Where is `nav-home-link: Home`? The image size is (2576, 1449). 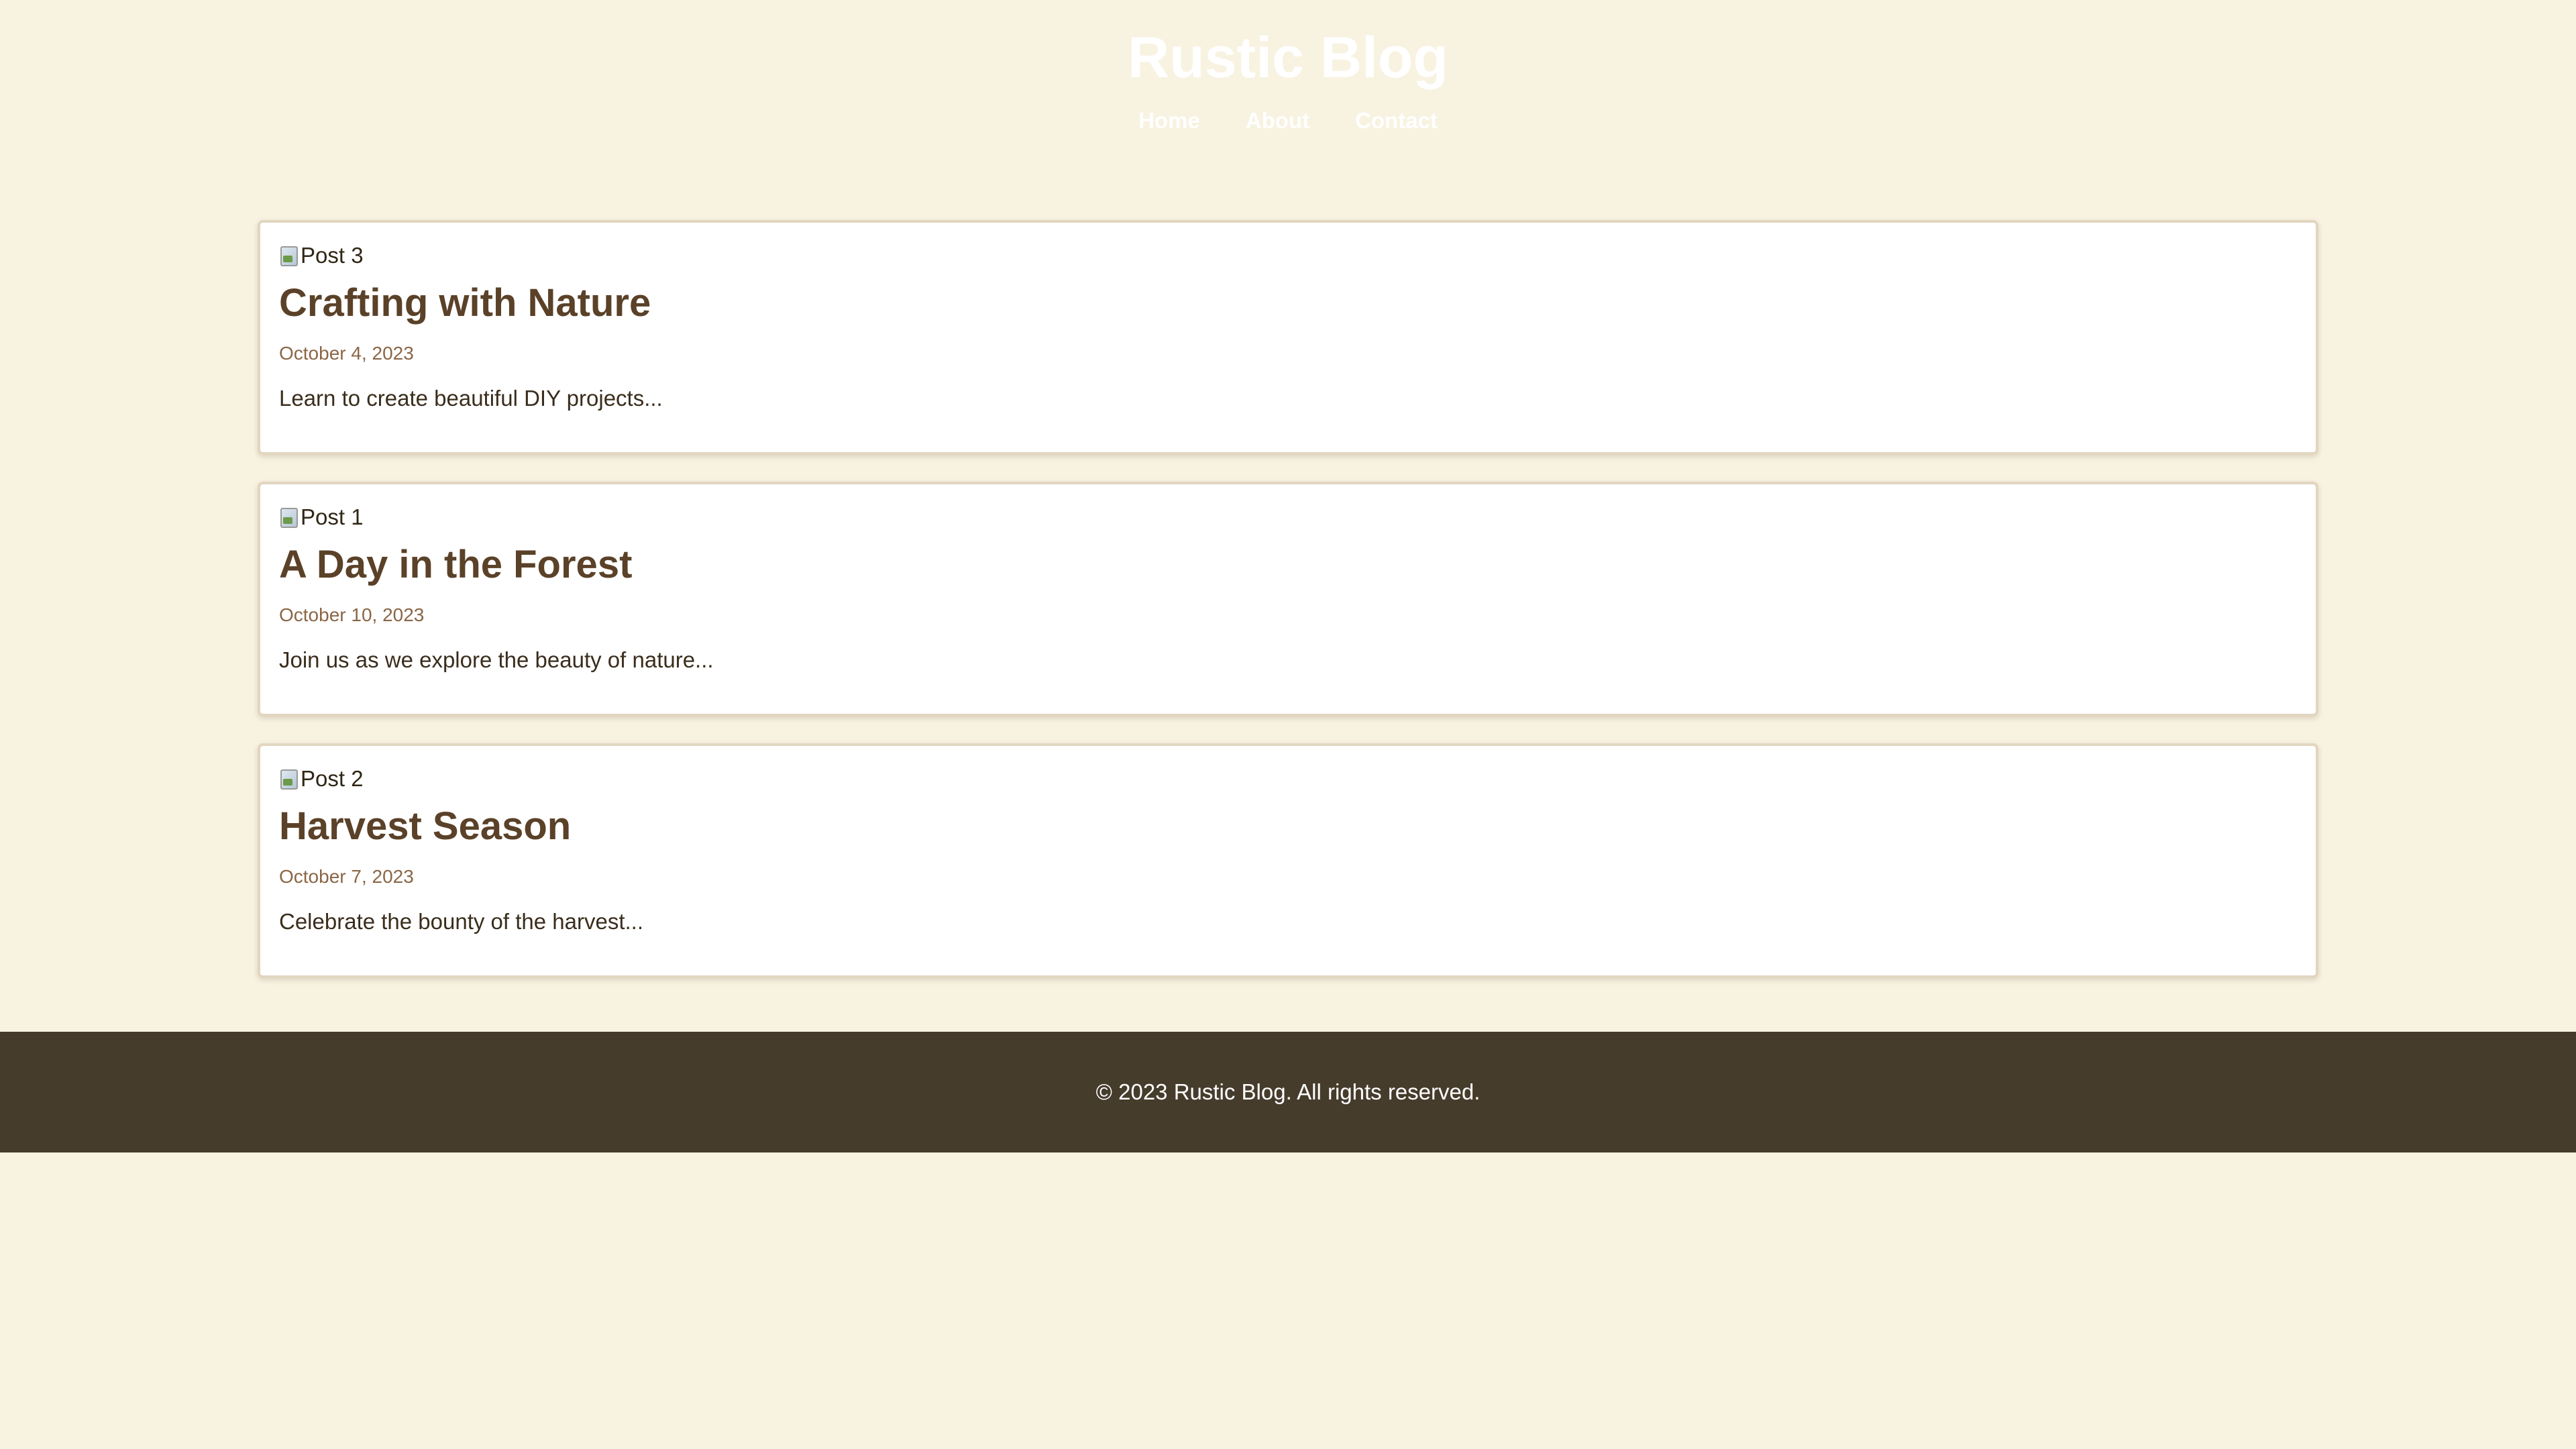
nav-home-link: Home is located at coordinates (1169, 120).